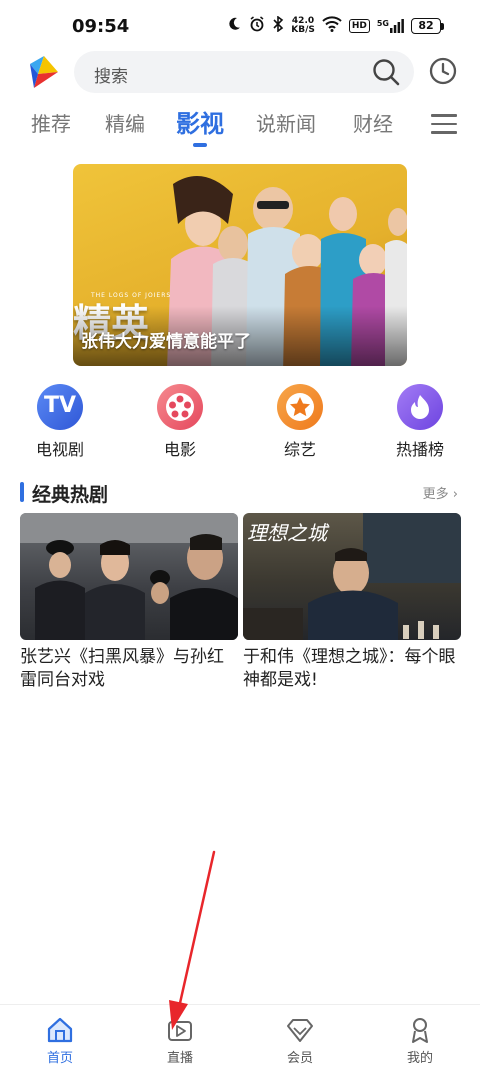 The width and height of the screenshot is (480, 1072). What do you see at coordinates (240, 127) in the screenshot?
I see `channel-tabs: 推荐 精编 影视 说新闻 财经` at bounding box center [240, 127].